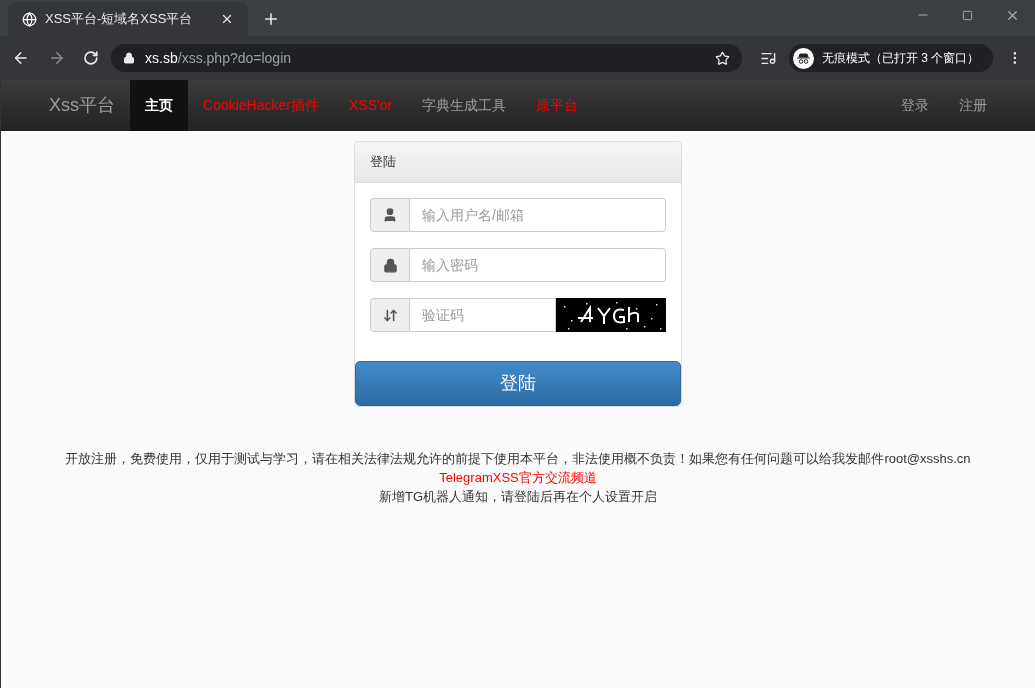 This screenshot has width=1035, height=688. I want to click on arrows-icon, so click(390, 315).